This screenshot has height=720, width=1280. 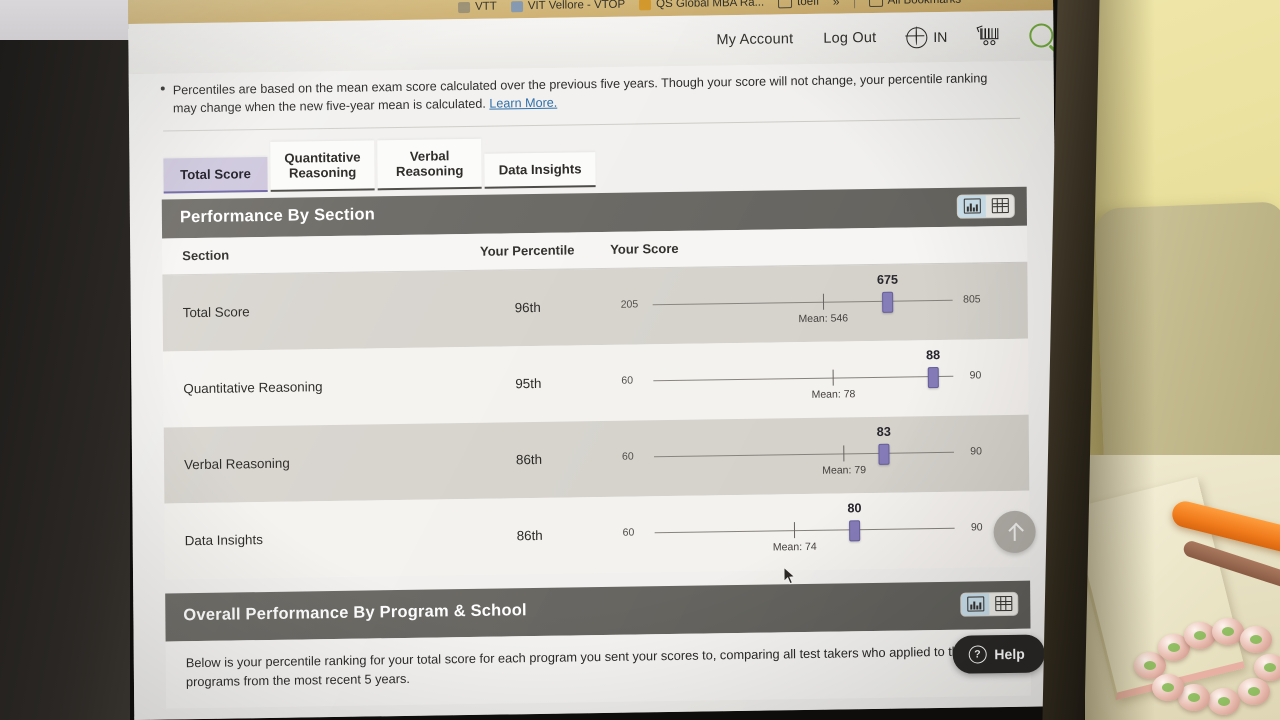 I want to click on card-title: Overall Performance By Program & School, so click(x=355, y=613).